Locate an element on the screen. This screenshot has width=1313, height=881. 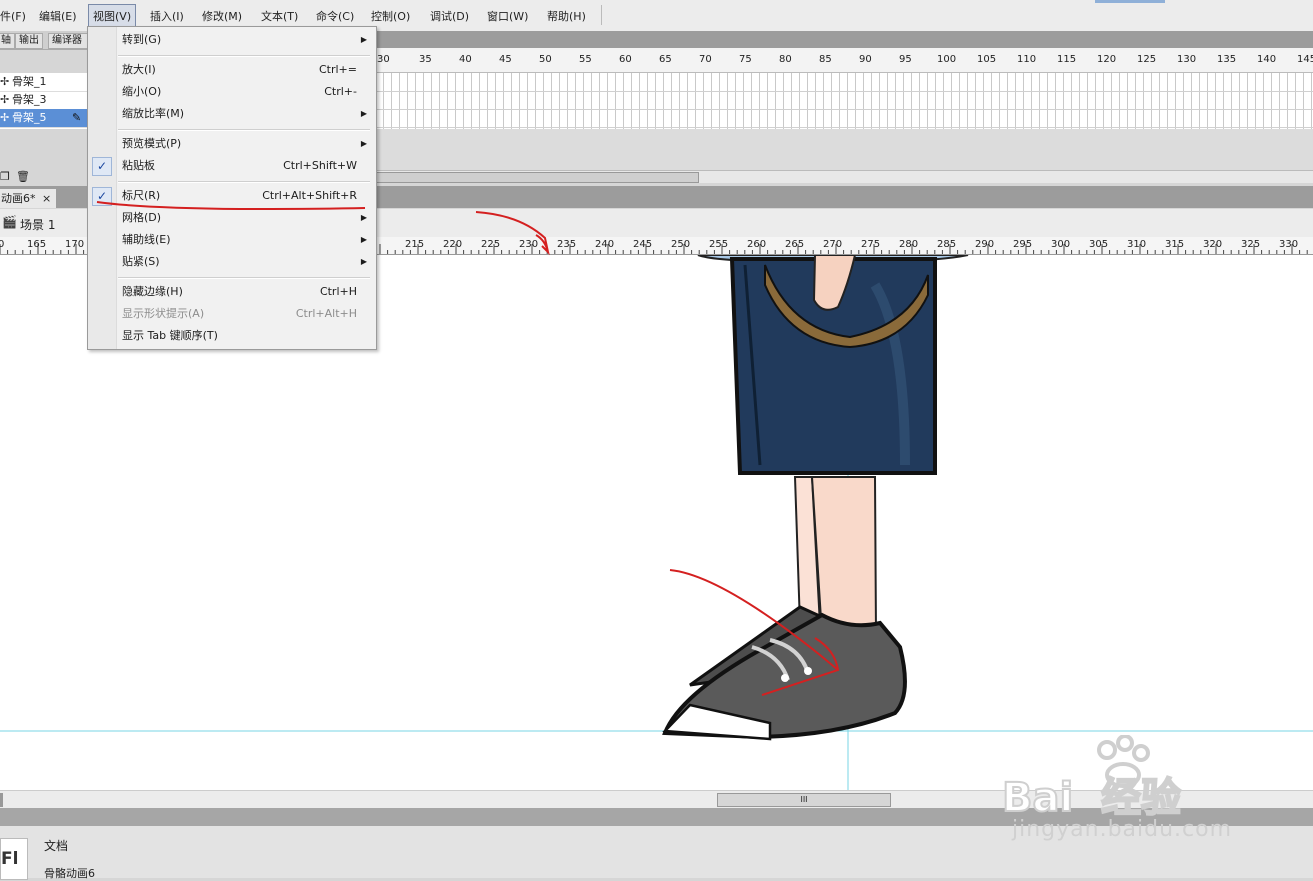
scroll-left-edge is located at coordinates (1, 800).